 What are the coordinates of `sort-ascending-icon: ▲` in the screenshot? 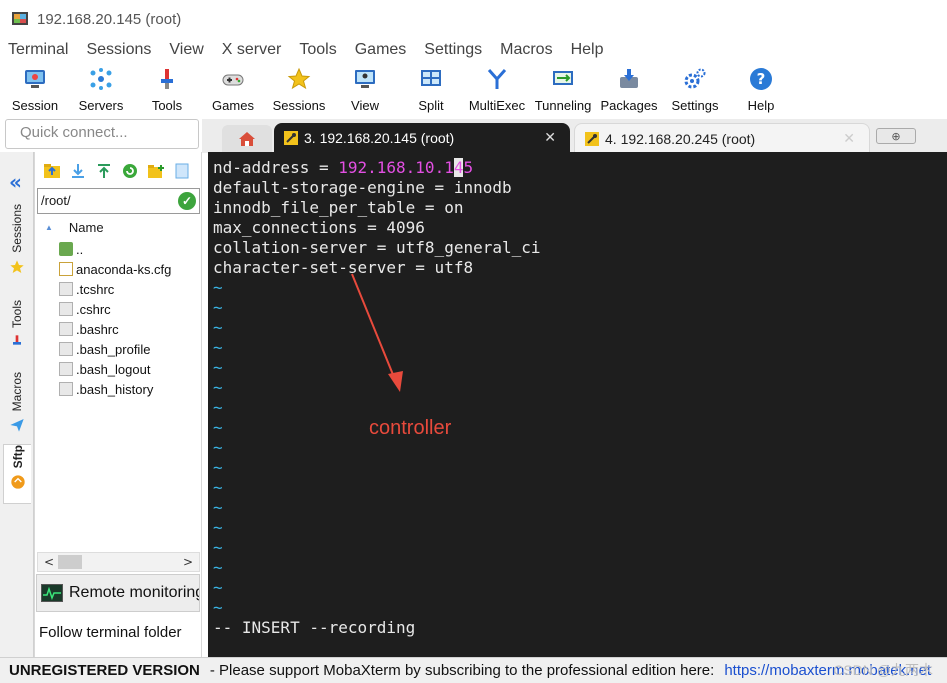 It's located at (49, 227).